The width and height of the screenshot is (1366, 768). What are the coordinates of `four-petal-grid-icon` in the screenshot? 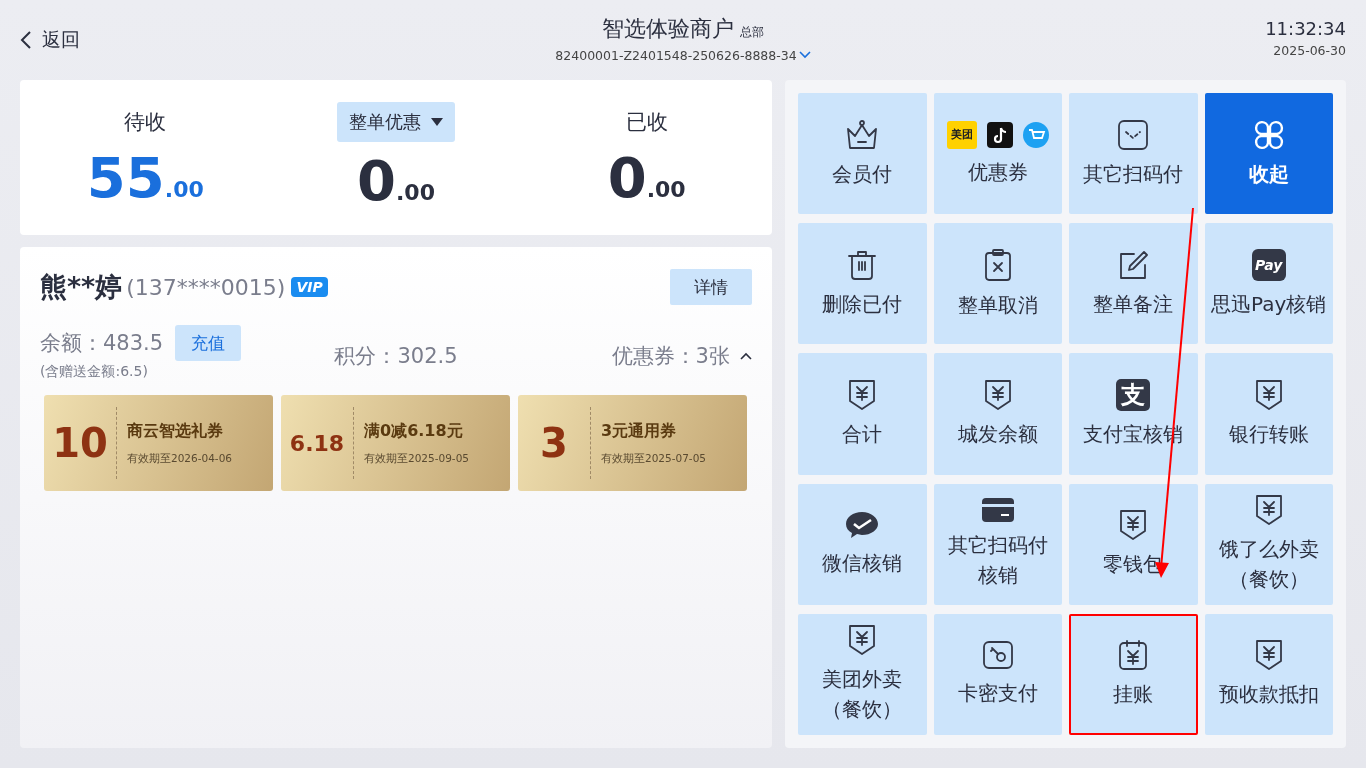 It's located at (1268, 134).